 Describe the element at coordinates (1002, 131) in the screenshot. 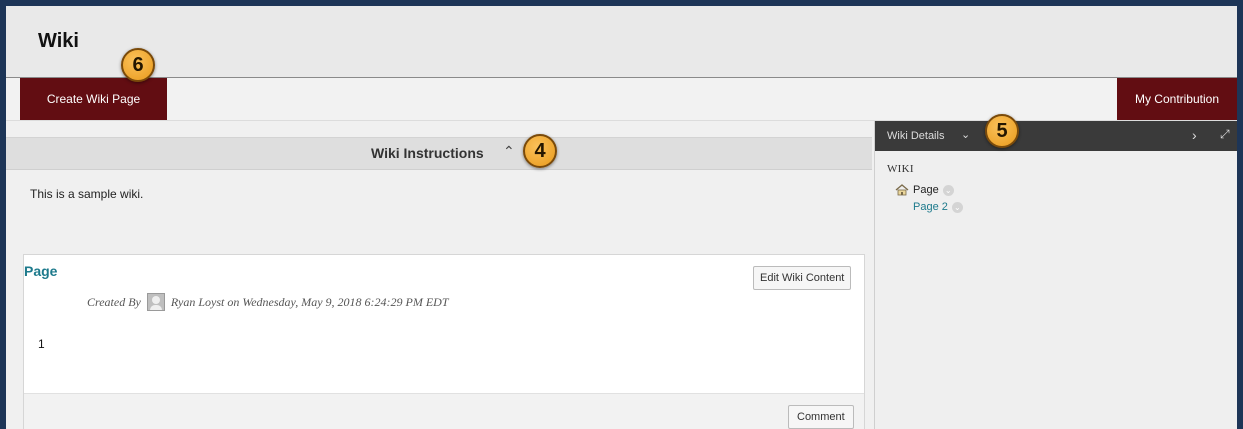

I see `callout-badge: 5` at that location.